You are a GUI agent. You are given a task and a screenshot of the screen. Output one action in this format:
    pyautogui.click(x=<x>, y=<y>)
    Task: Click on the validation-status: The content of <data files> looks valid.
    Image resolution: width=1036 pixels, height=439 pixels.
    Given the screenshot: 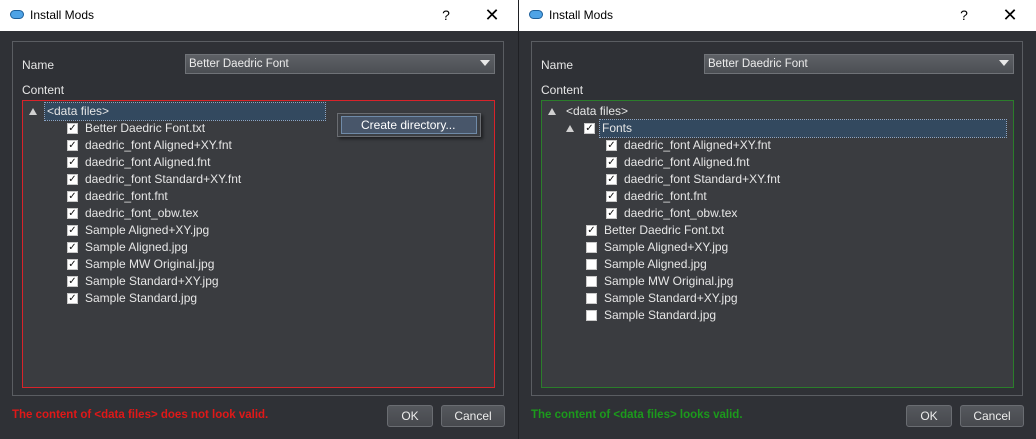 What is the action you would take?
    pyautogui.click(x=637, y=415)
    